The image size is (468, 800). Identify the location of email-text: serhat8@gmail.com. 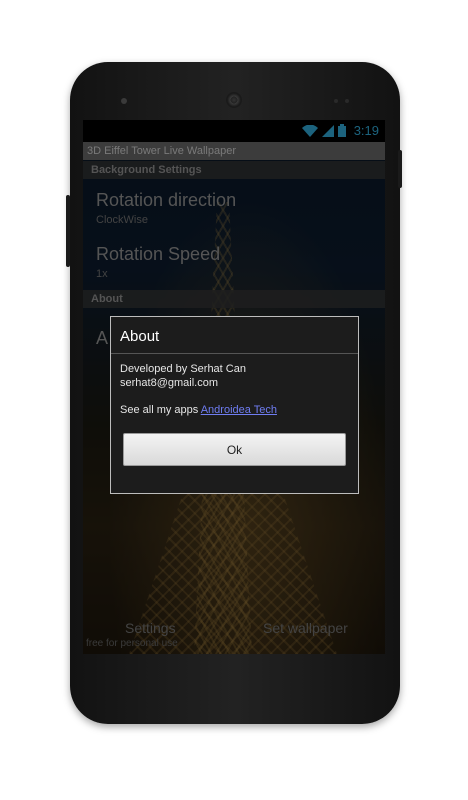
(169, 383).